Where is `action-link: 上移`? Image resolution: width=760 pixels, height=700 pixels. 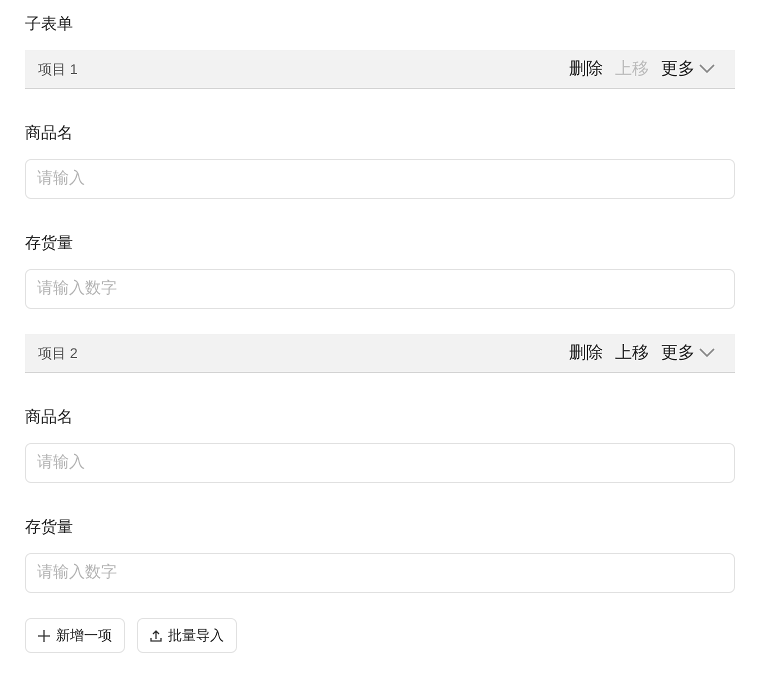
action-link: 上移 is located at coordinates (632, 353).